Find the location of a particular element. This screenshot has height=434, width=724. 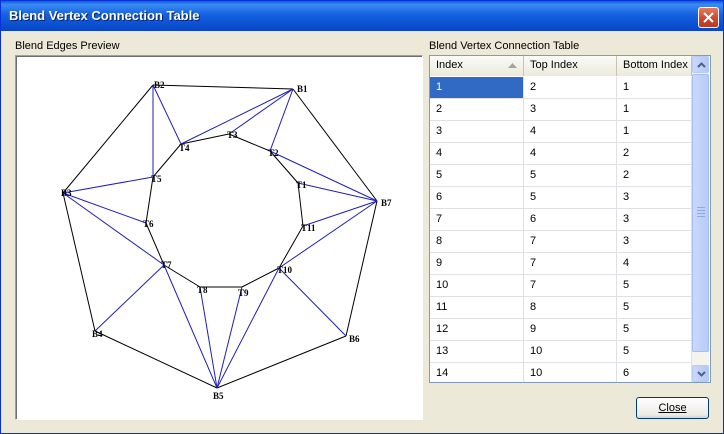

cell-top-index: 9 is located at coordinates (570, 330).